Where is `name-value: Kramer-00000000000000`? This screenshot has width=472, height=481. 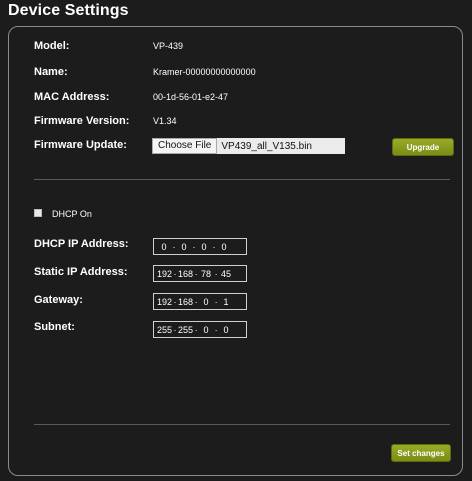 name-value: Kramer-00000000000000 is located at coordinates (204, 72).